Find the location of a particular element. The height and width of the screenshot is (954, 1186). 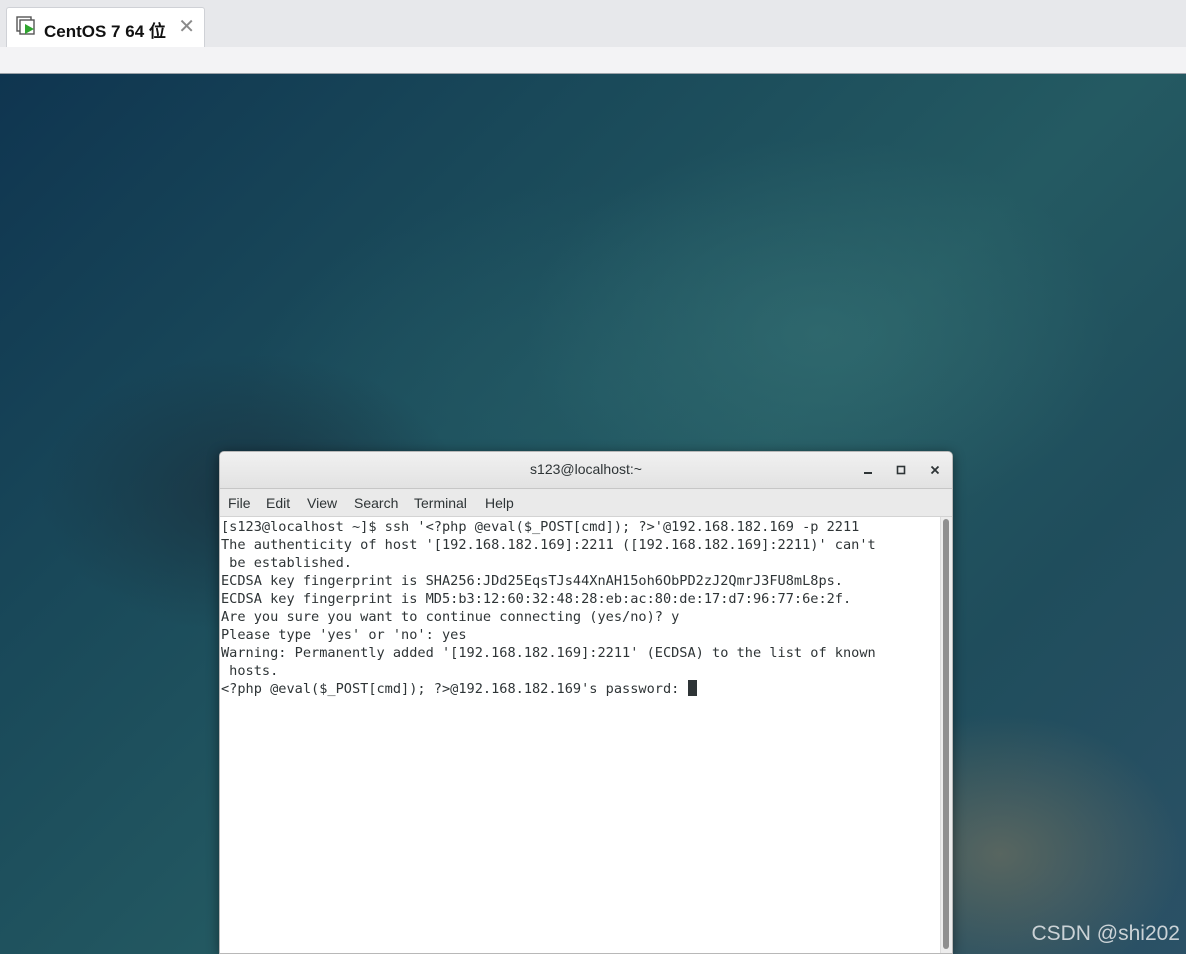

scrollbar-thumb is located at coordinates (946, 734).